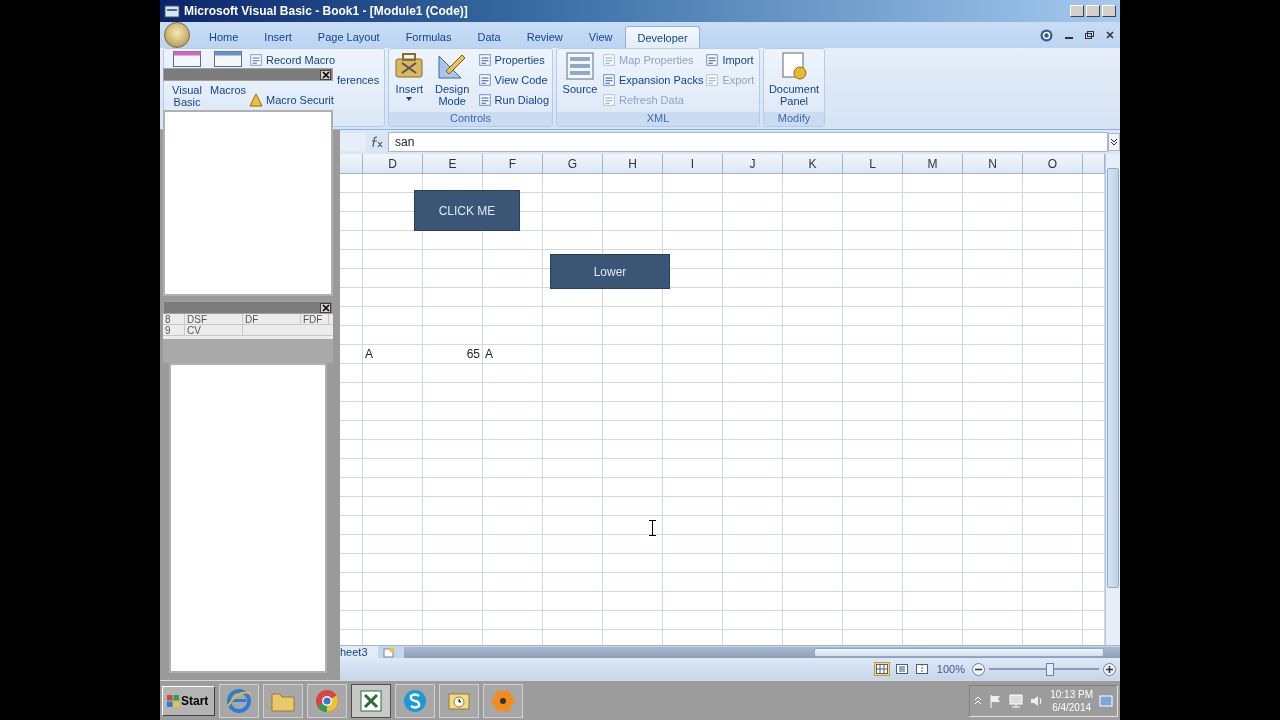 Image resolution: width=1280 pixels, height=720 pixels. Describe the element at coordinates (1089, 35) in the screenshot. I see `restore-icon` at that location.